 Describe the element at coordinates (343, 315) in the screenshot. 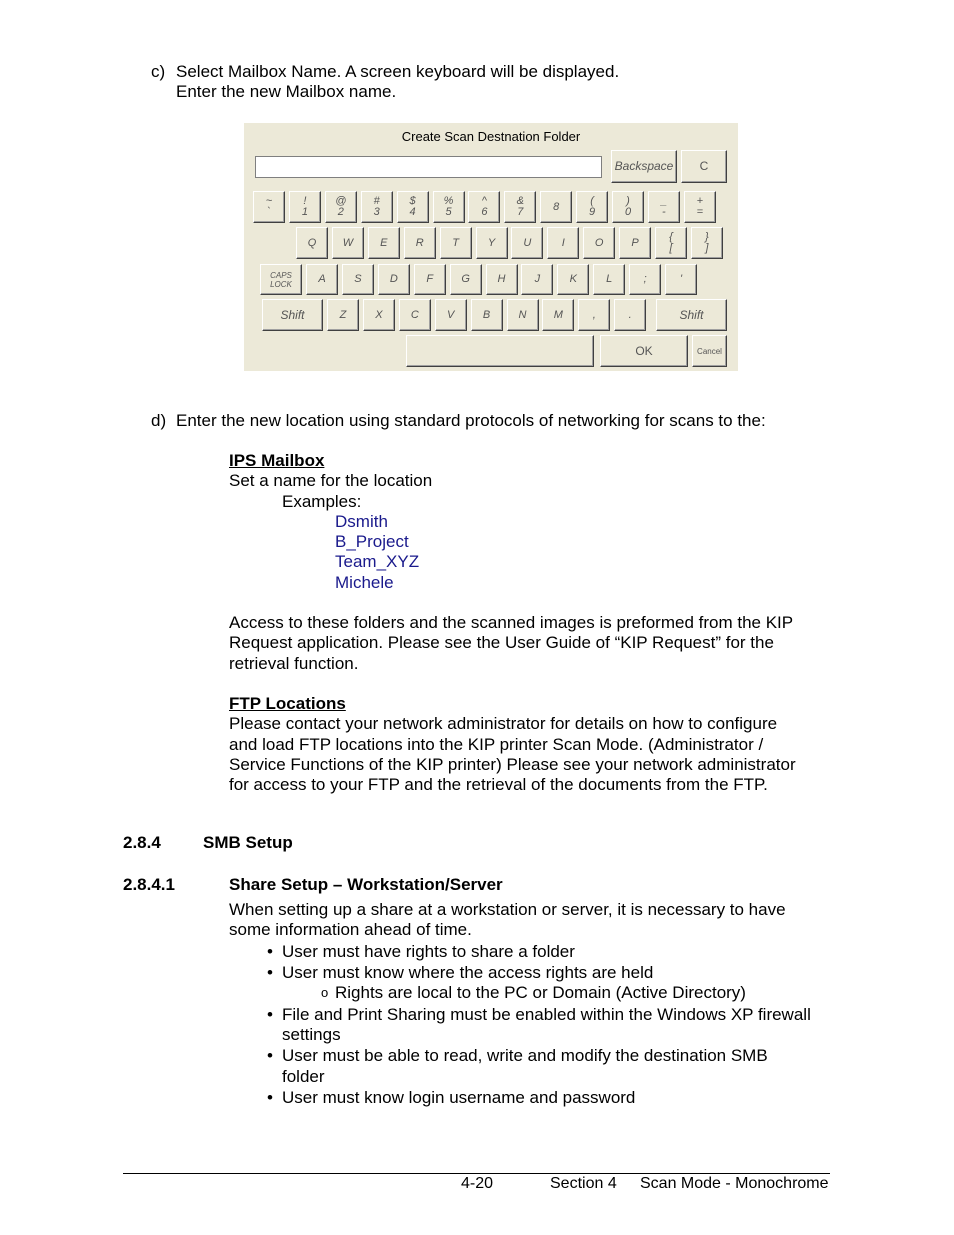

I see `letter-key-z: Z` at that location.